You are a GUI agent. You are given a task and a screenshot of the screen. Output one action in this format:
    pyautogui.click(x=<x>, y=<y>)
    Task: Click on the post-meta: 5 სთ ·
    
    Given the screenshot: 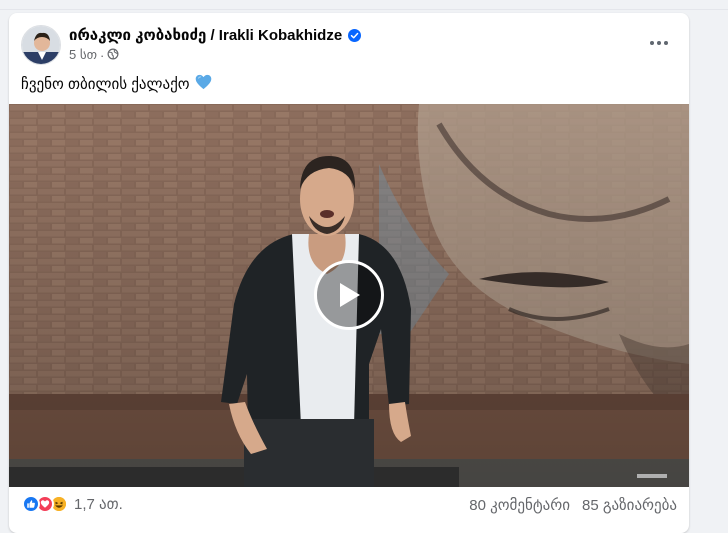 What is the action you would take?
    pyautogui.click(x=94, y=55)
    